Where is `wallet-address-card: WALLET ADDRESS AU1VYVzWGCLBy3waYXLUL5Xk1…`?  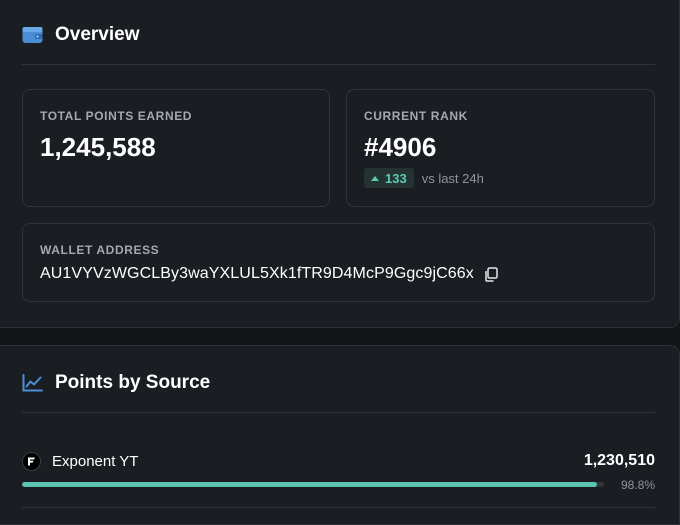 wallet-address-card: WALLET ADDRESS AU1VYVzWGCLBy3waYXLUL5Xk1… is located at coordinates (338, 262).